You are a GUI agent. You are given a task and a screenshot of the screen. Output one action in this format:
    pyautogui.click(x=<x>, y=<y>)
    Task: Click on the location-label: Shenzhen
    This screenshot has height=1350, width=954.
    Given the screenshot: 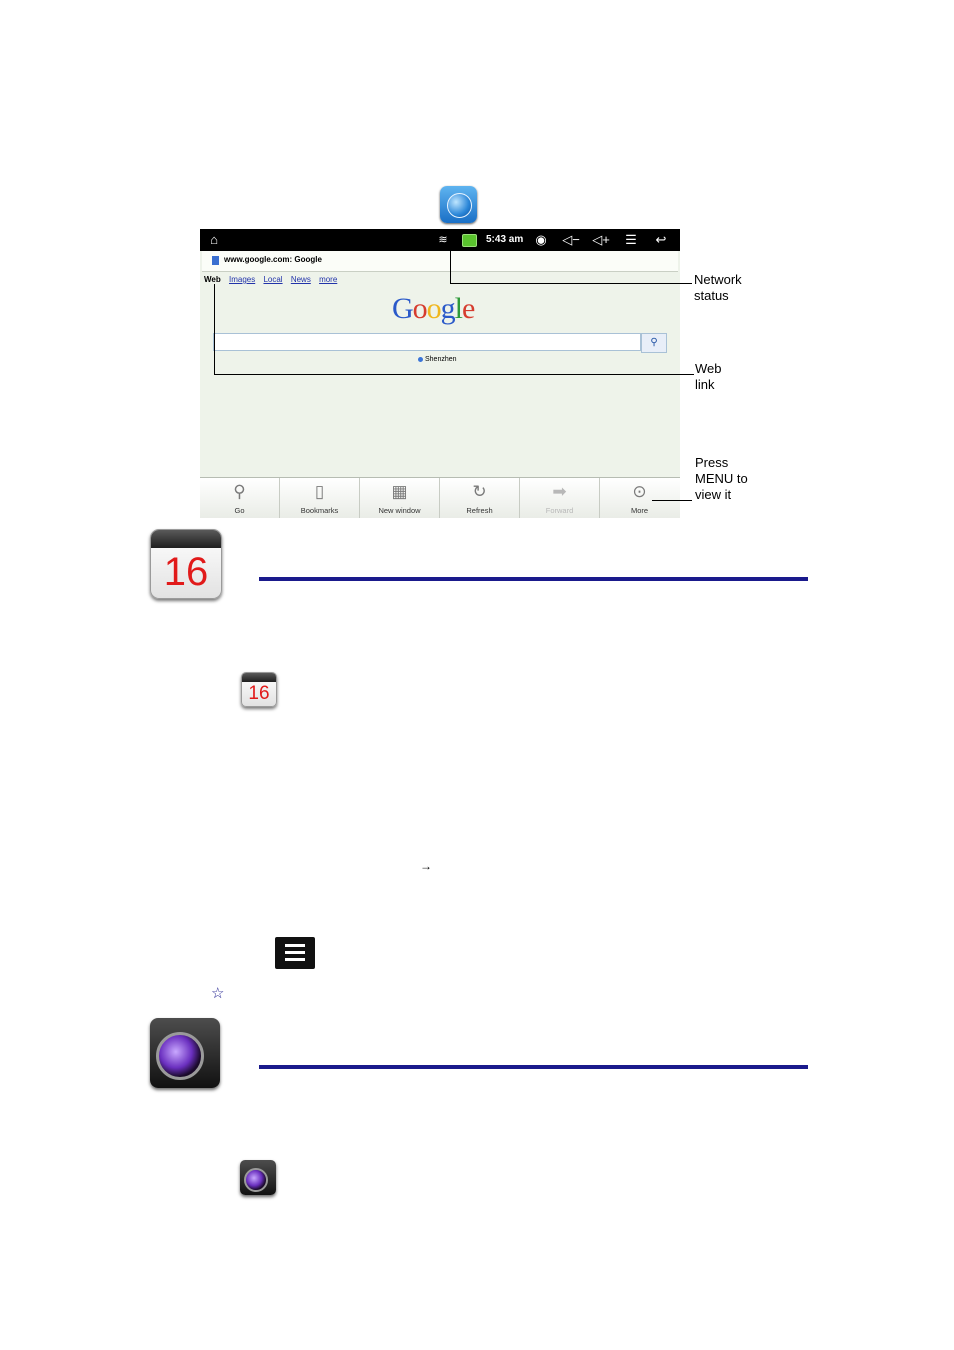 What is the action you would take?
    pyautogui.click(x=437, y=359)
    